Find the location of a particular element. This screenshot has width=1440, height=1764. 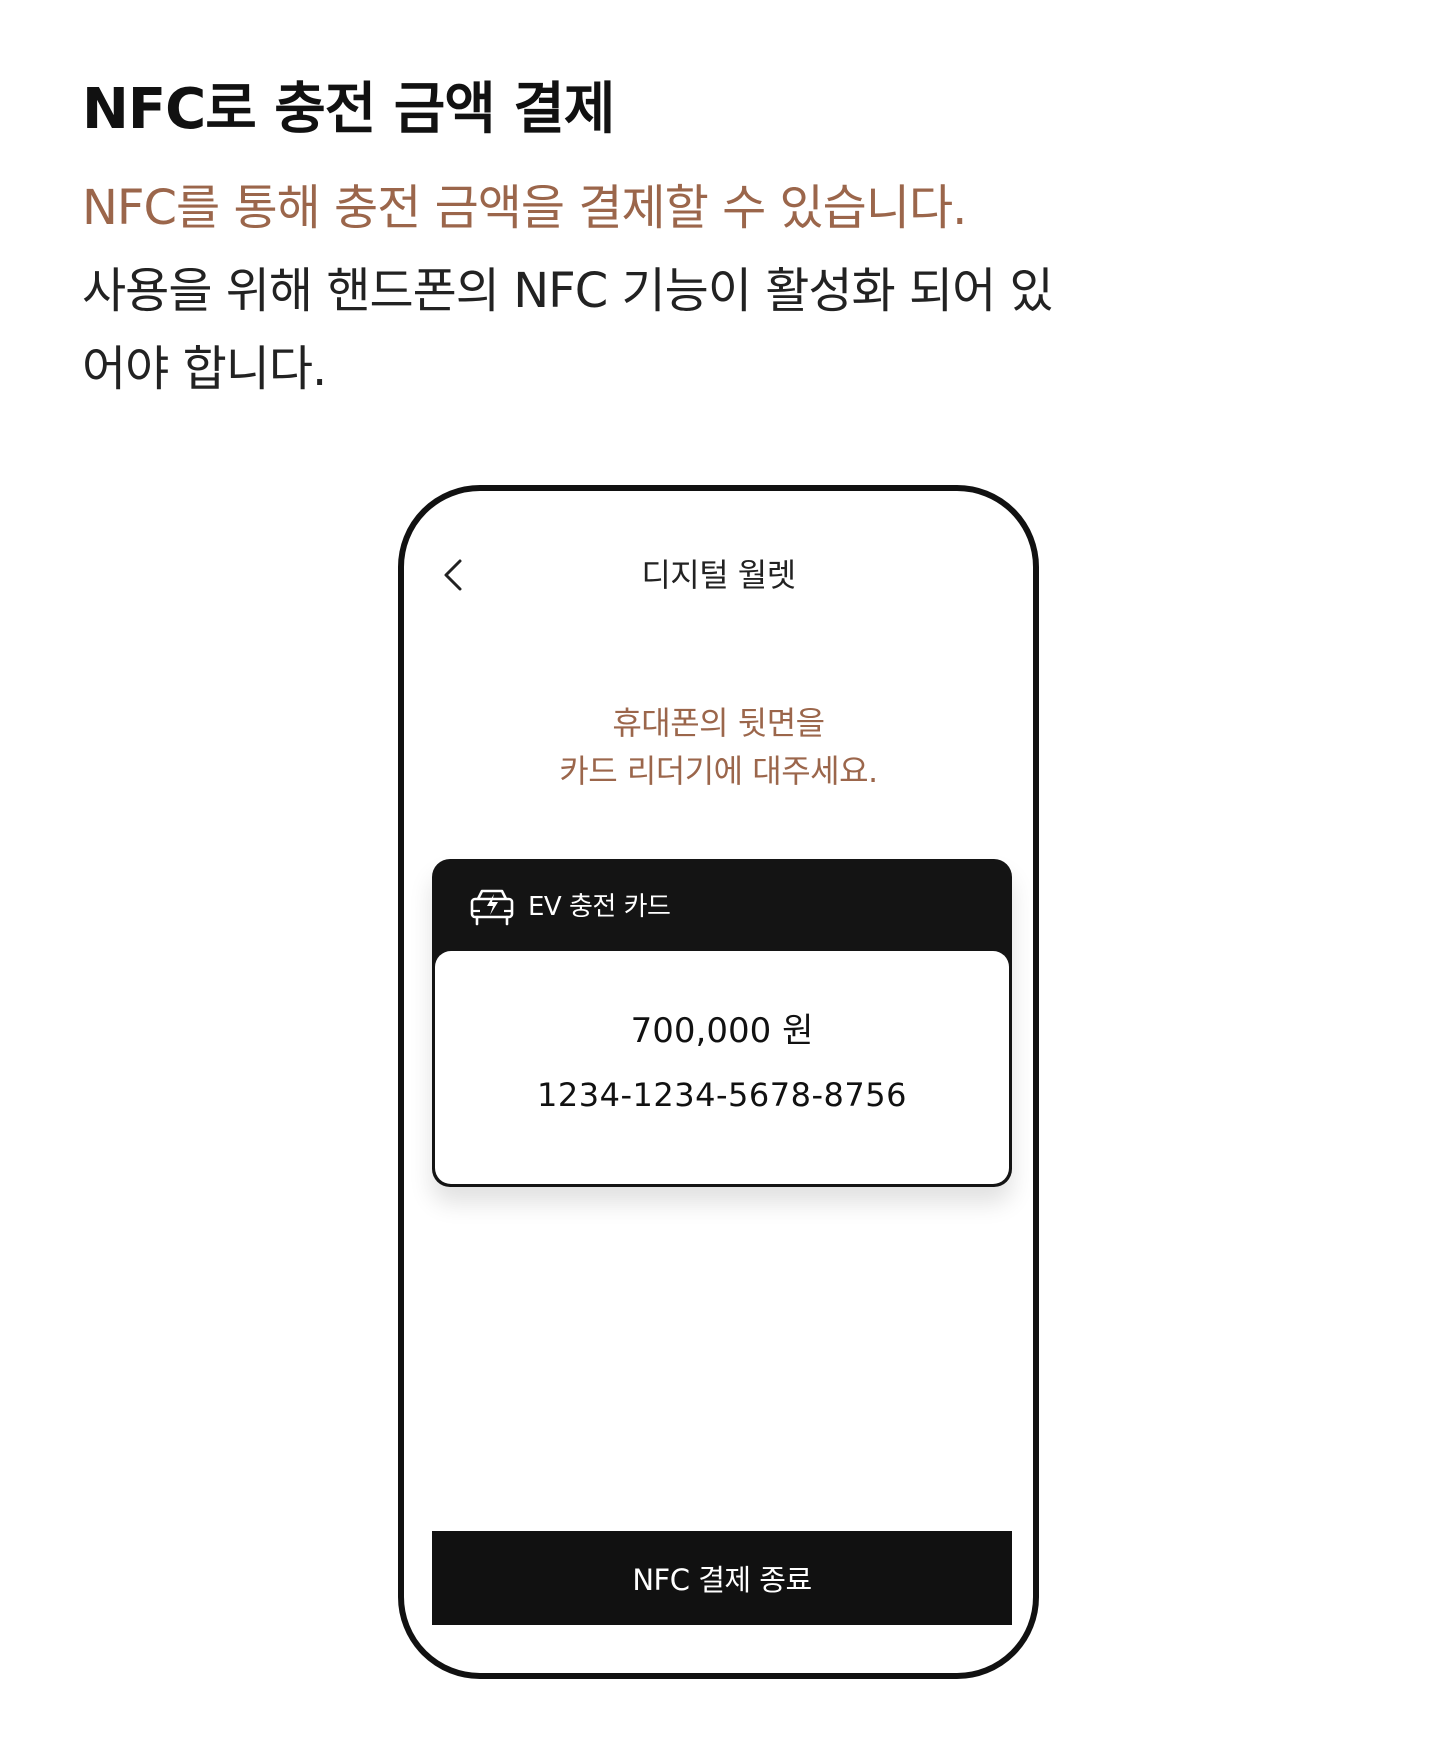

screen-title: 디지털 월렛 is located at coordinates (718, 575).